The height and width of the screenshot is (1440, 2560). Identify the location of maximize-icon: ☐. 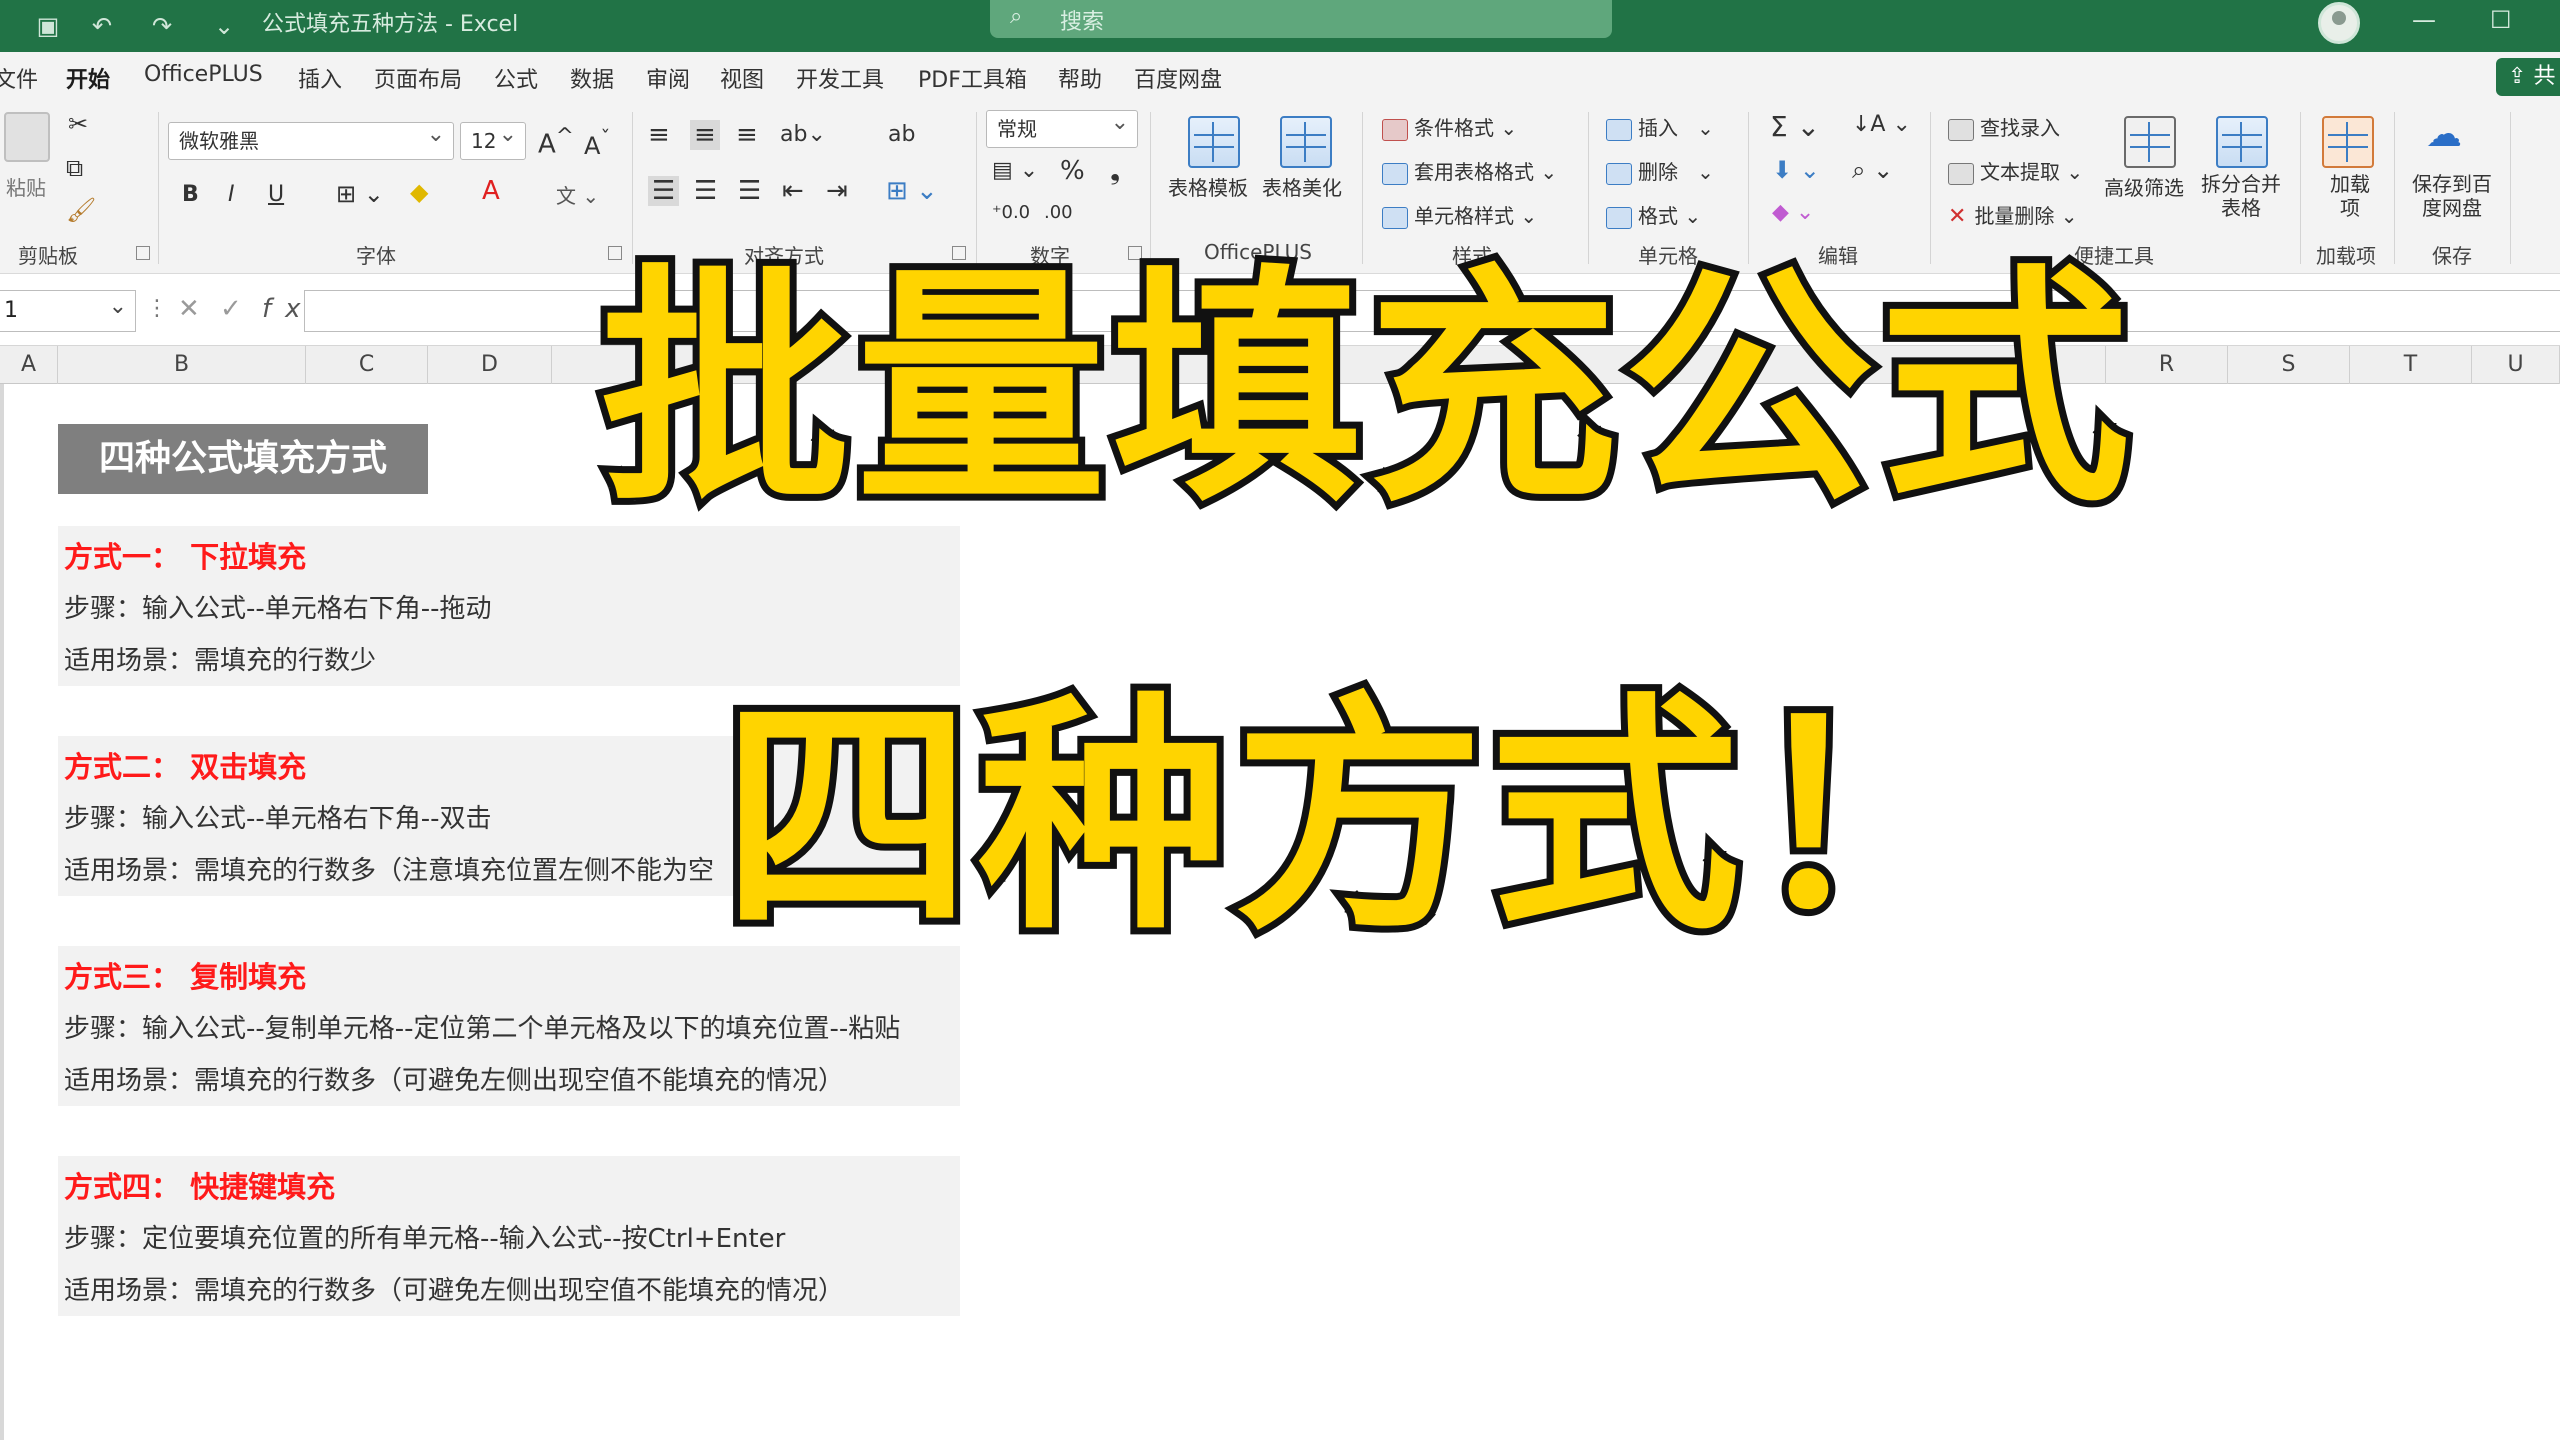
(2501, 20).